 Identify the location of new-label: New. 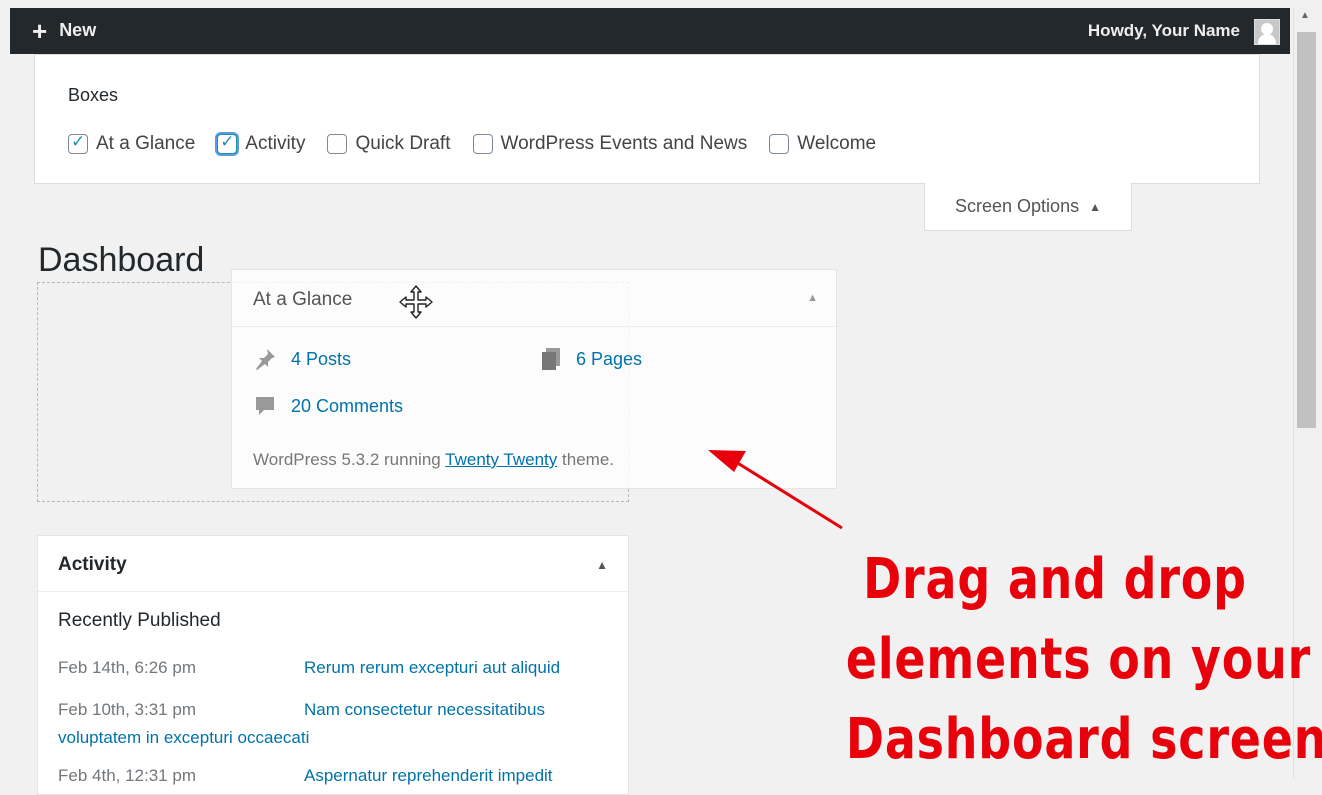
(78, 30).